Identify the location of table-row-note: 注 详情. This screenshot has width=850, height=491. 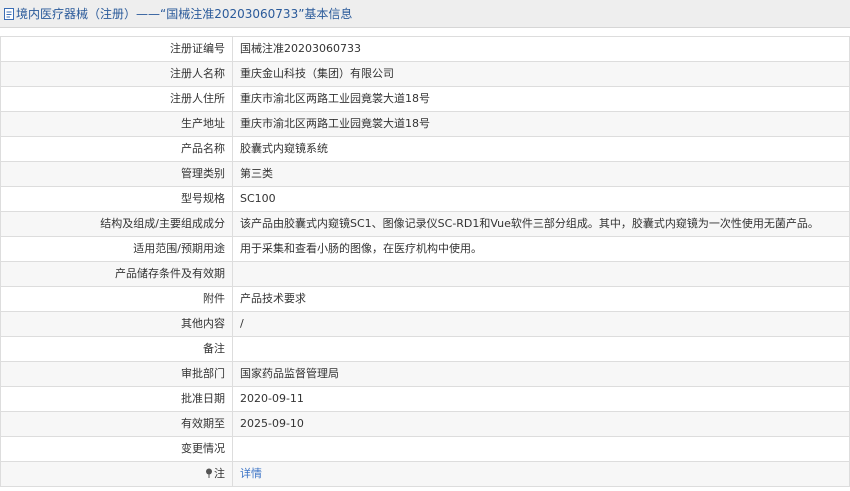
(425, 474).